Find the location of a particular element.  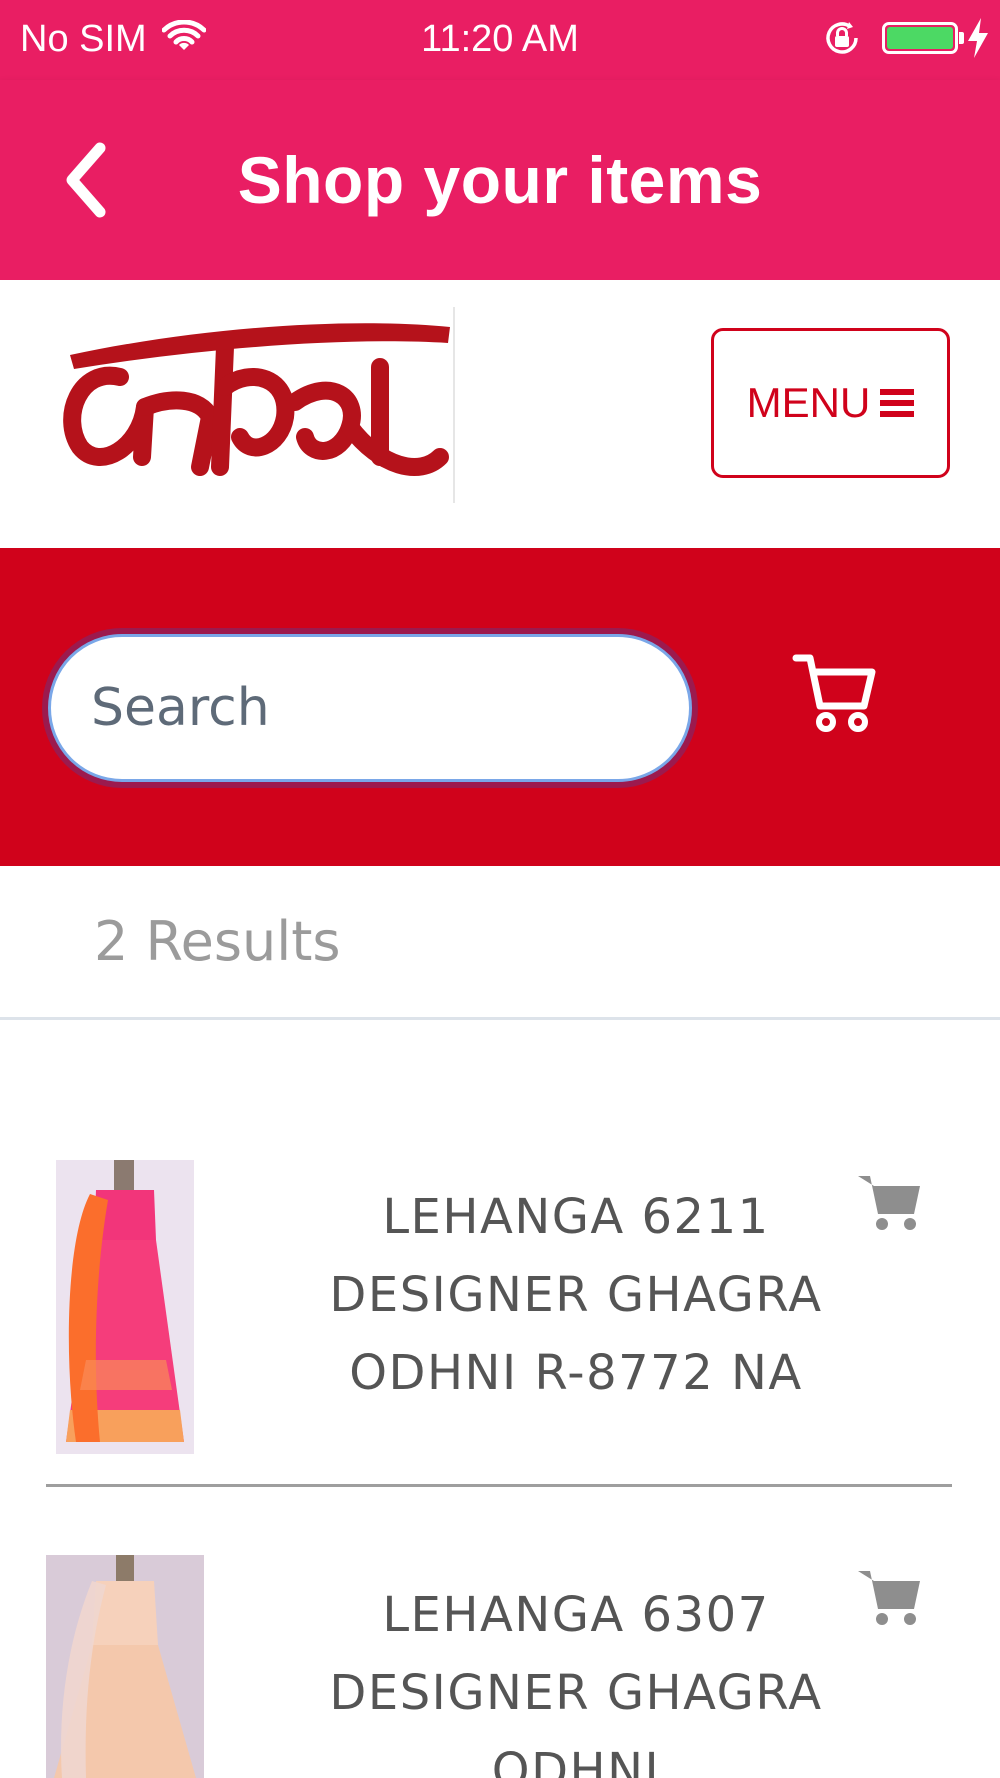

search-field-wrapper is located at coordinates (370, 708).